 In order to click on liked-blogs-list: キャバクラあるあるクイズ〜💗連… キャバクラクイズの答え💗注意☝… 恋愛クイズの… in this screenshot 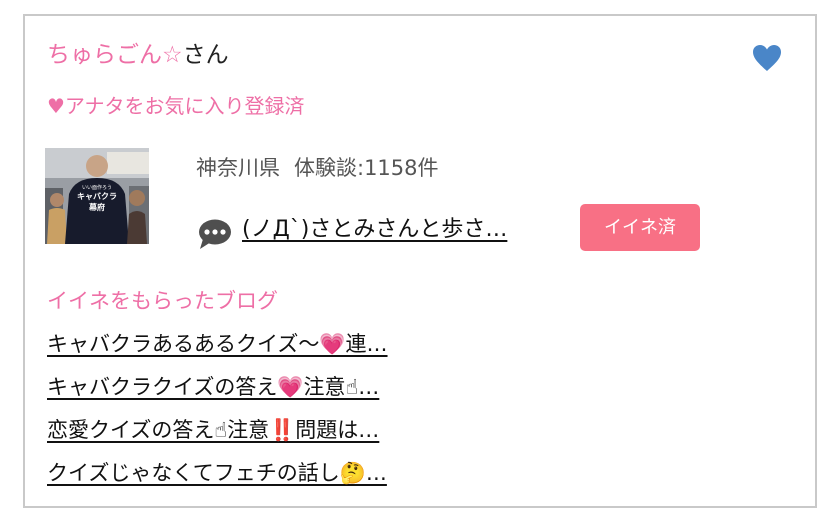, I will do `click(217, 414)`.